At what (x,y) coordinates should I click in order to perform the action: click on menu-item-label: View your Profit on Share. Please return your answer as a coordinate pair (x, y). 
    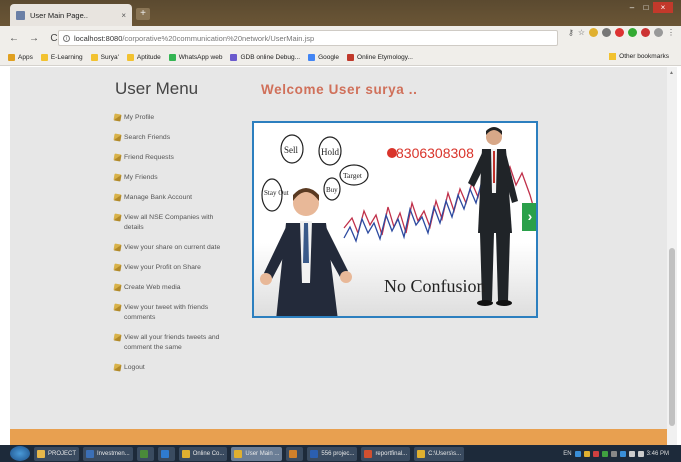
    Looking at the image, I should click on (162, 268).